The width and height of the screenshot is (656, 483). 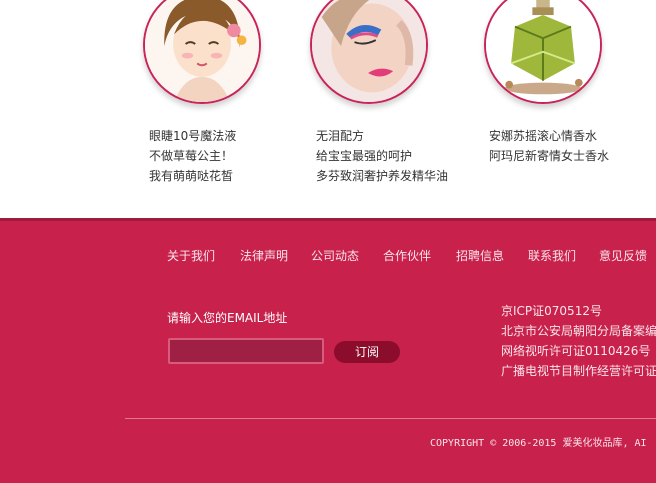 What do you see at coordinates (480, 255) in the screenshot?
I see `footer-link-jobs: 招聘信息` at bounding box center [480, 255].